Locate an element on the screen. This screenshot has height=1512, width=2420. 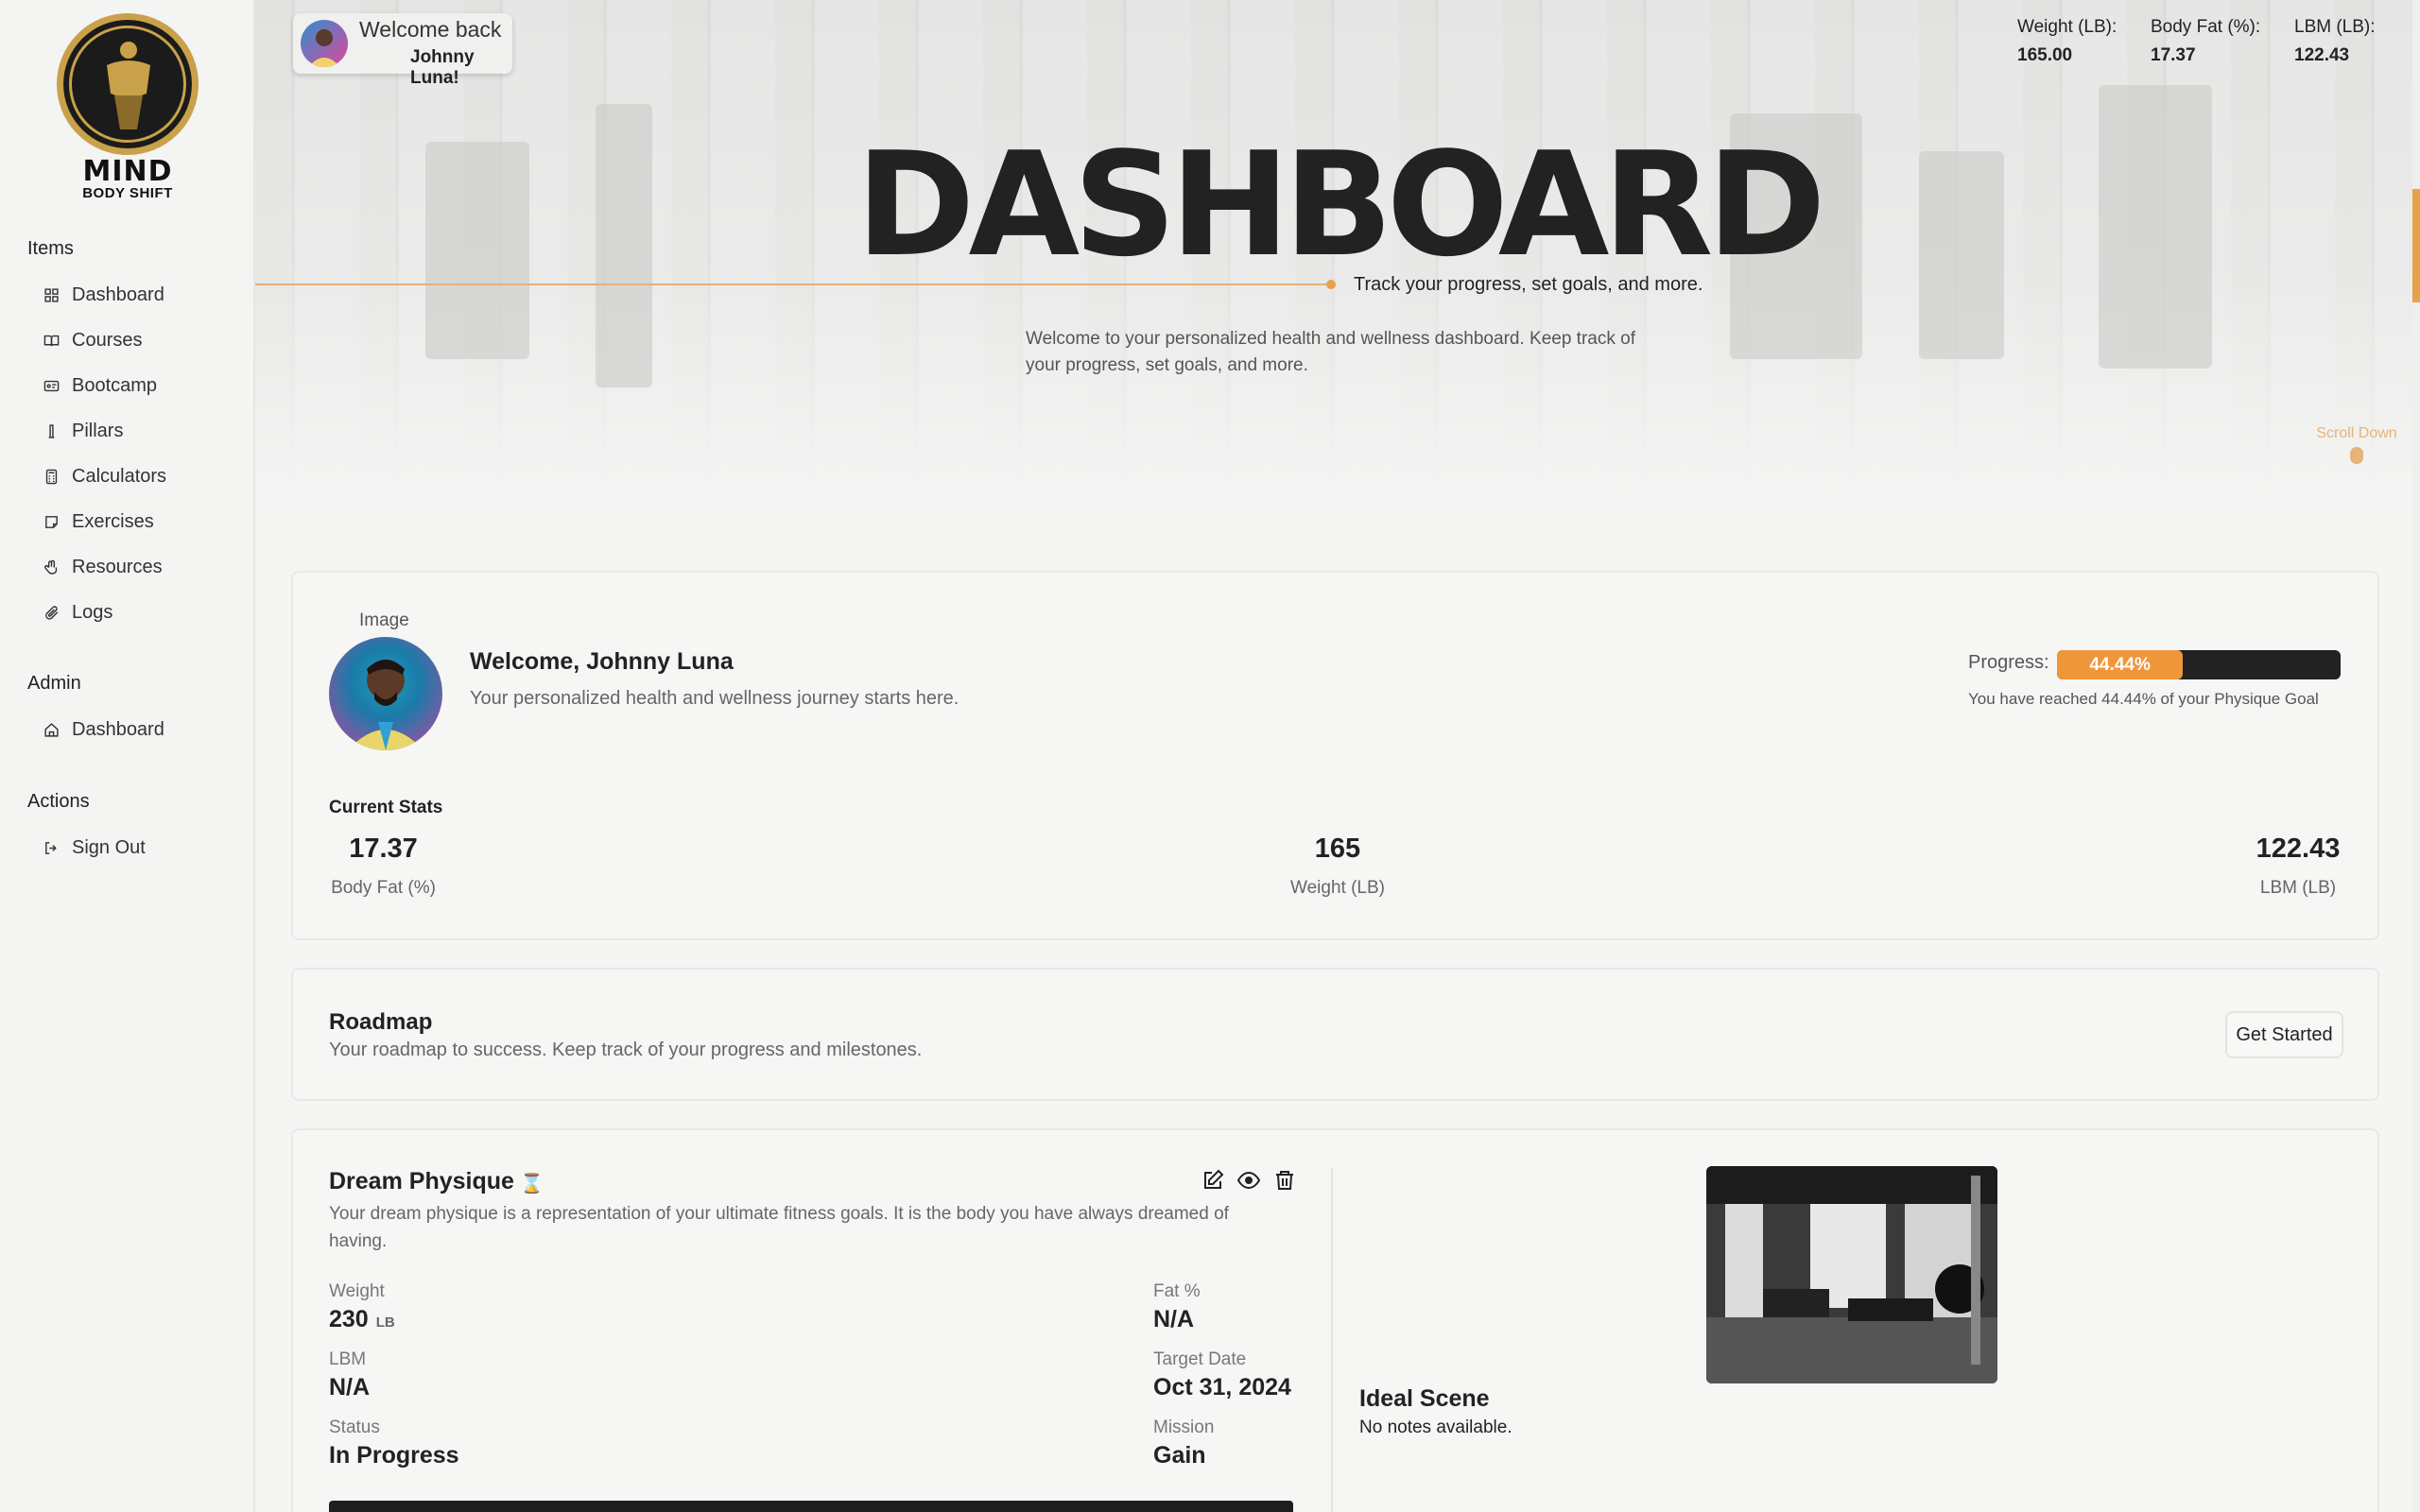
eye-icon is located at coordinates (1248, 1180).